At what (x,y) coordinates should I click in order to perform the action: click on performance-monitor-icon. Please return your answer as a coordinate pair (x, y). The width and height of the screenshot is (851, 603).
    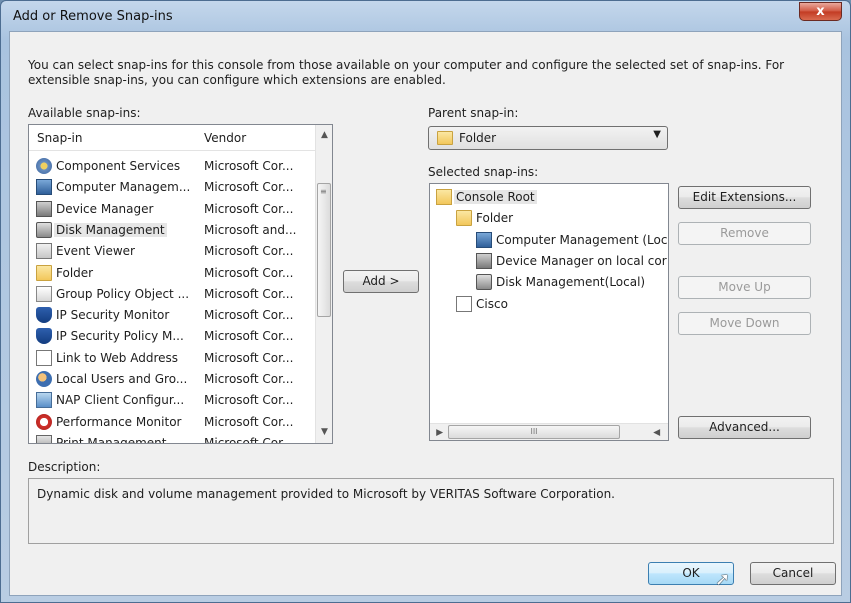
    Looking at the image, I should click on (44, 421).